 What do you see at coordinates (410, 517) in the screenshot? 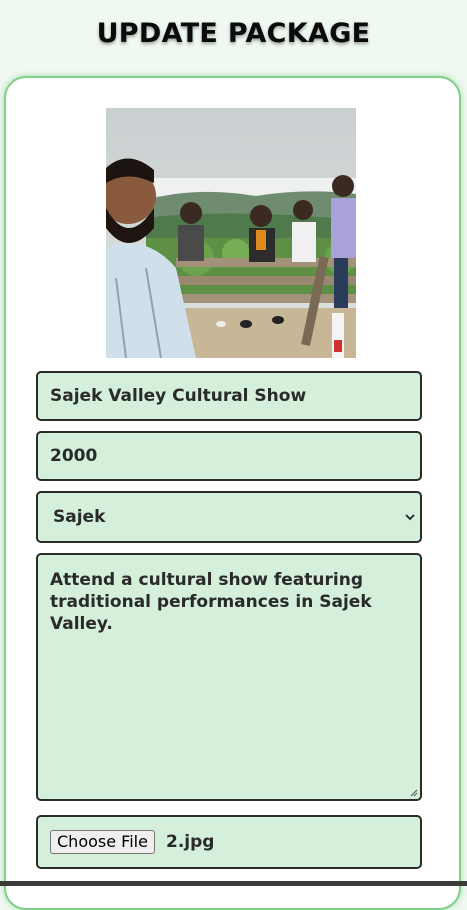
I see `chevron-down-icon` at bounding box center [410, 517].